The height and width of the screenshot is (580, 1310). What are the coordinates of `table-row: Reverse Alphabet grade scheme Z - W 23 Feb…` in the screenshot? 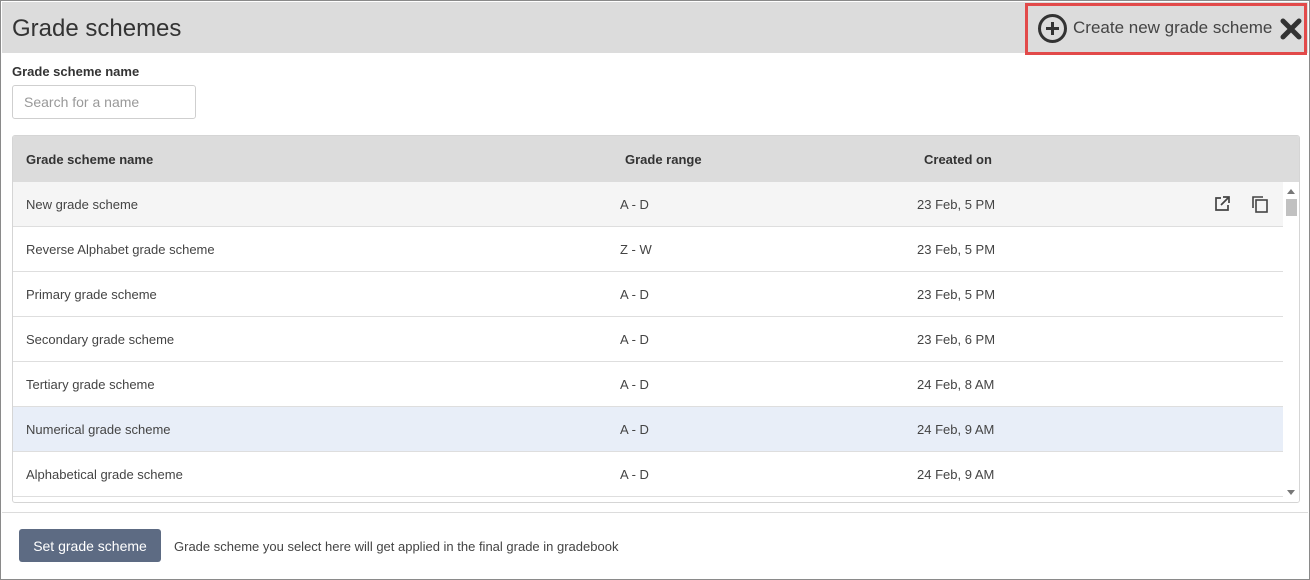 It's located at (648, 249).